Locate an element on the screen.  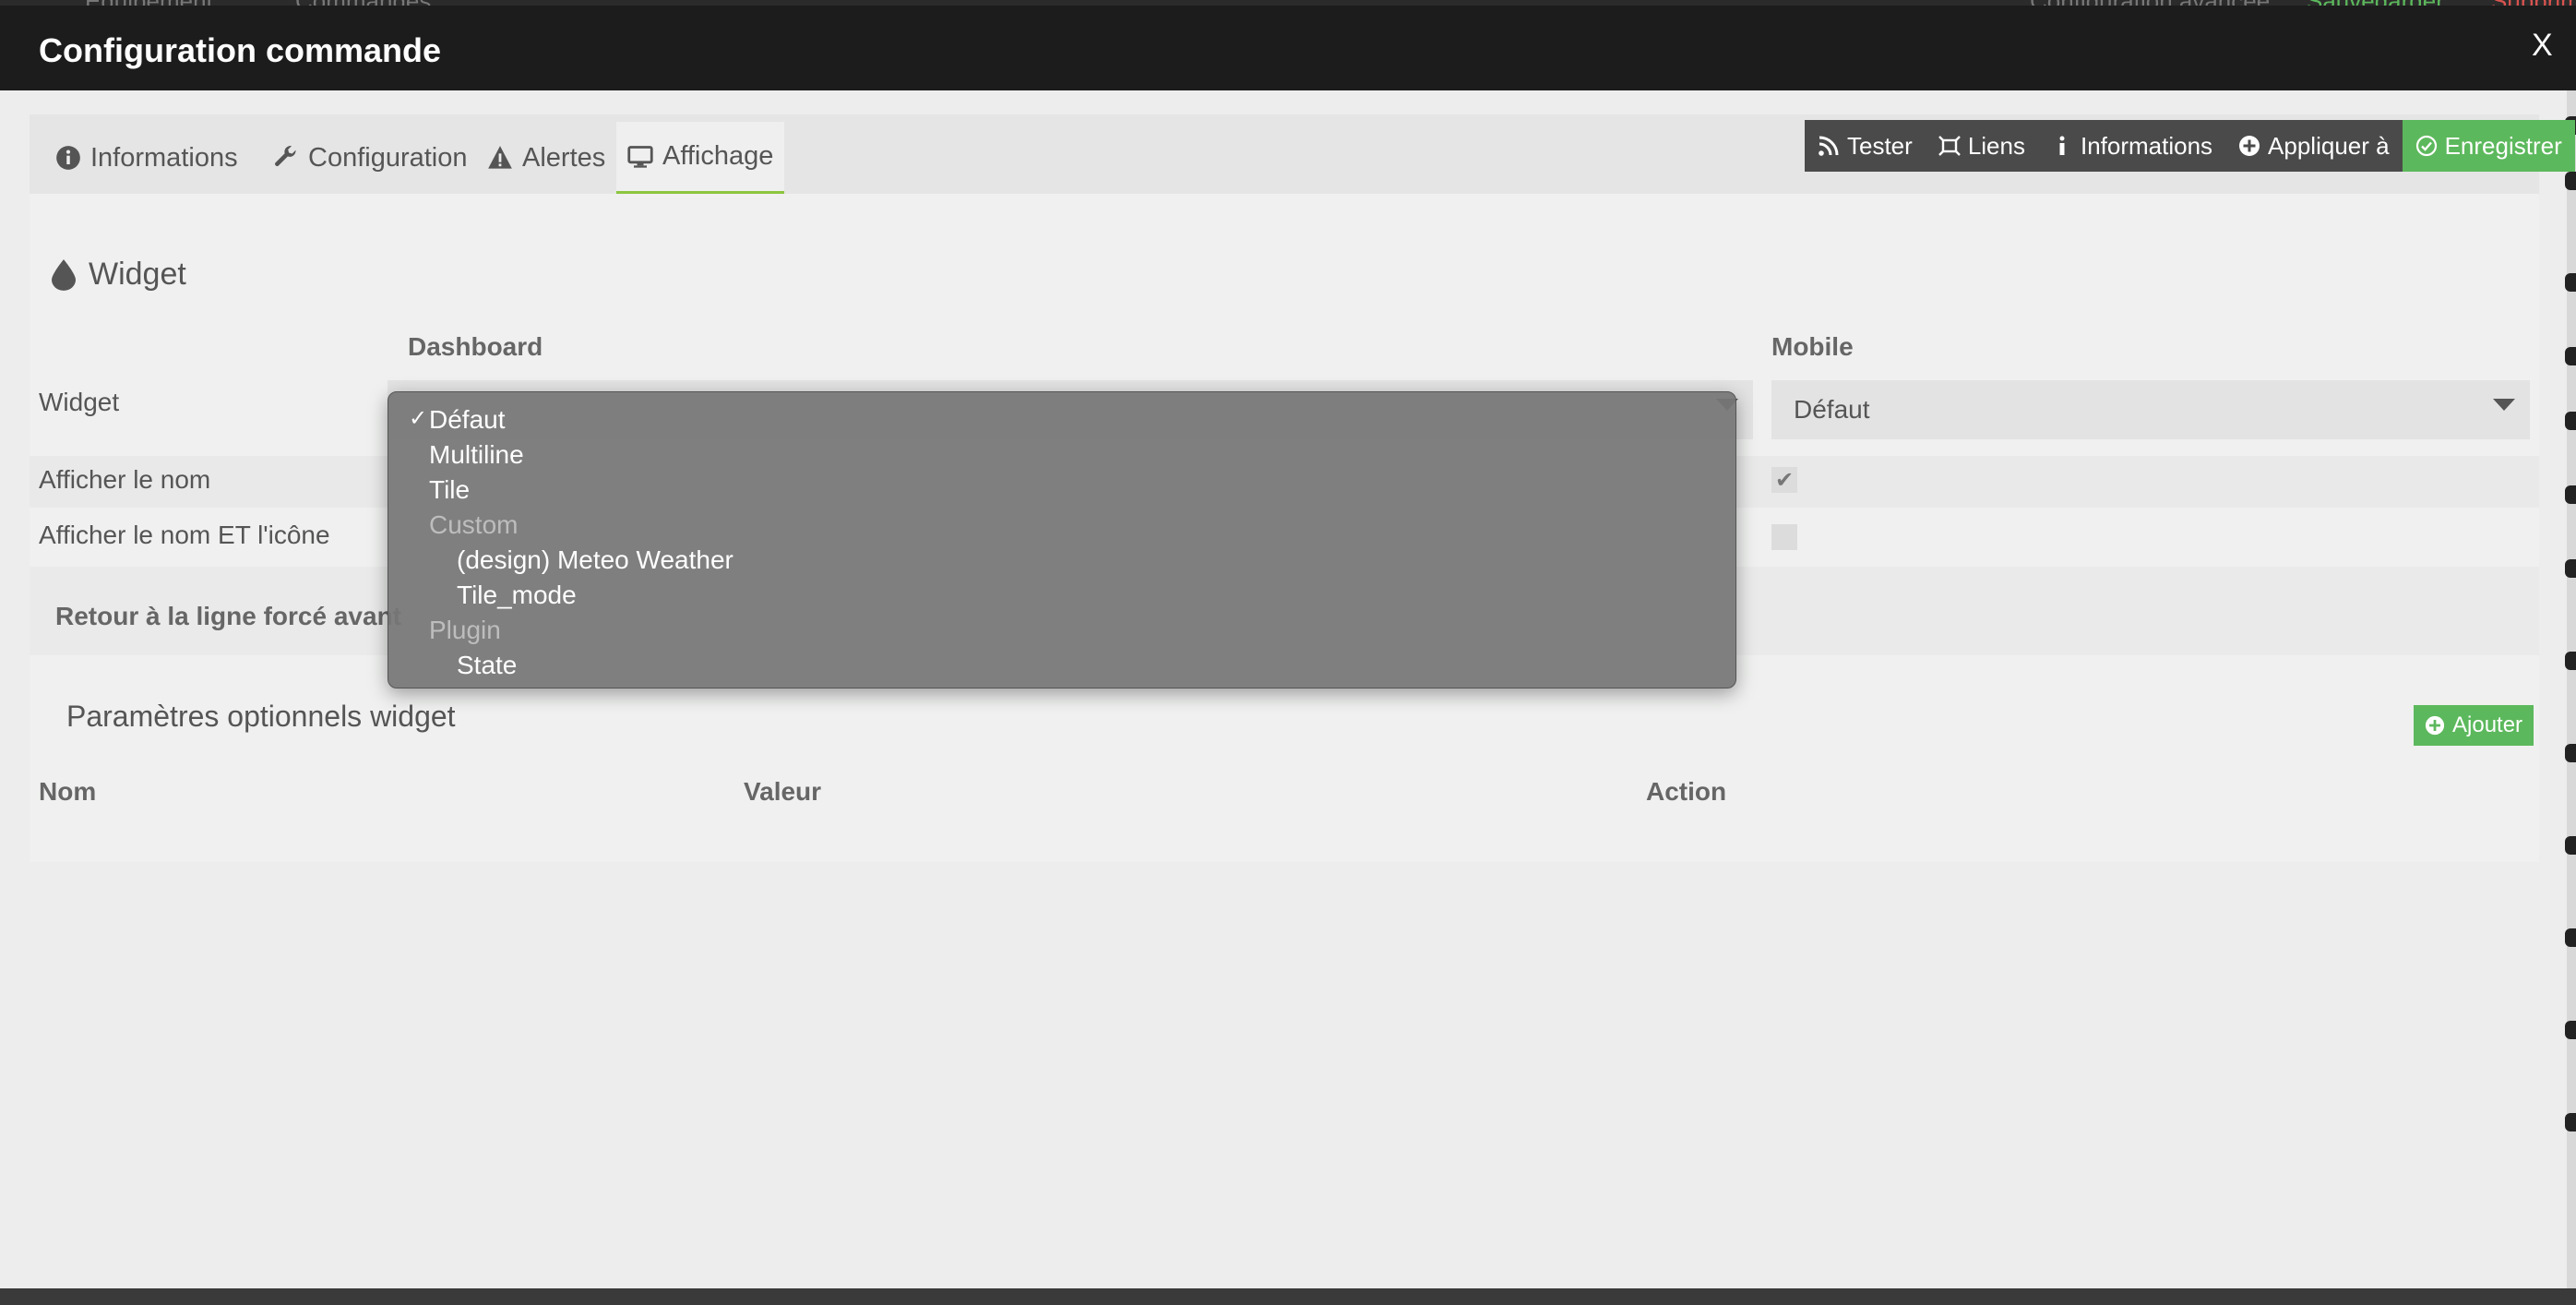
widget-row-label: Widget is located at coordinates (79, 402).